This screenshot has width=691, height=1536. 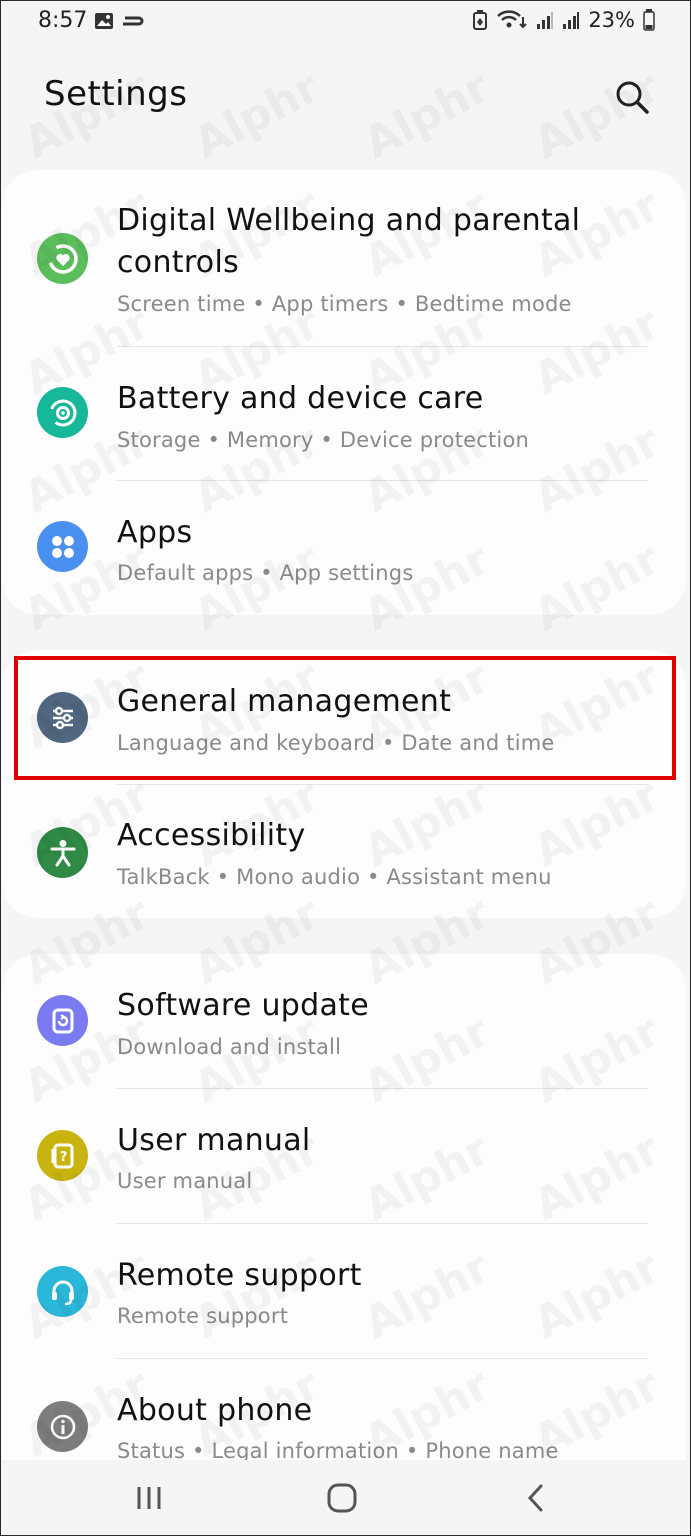 What do you see at coordinates (63, 20) in the screenshot?
I see `status-time: 8:57` at bounding box center [63, 20].